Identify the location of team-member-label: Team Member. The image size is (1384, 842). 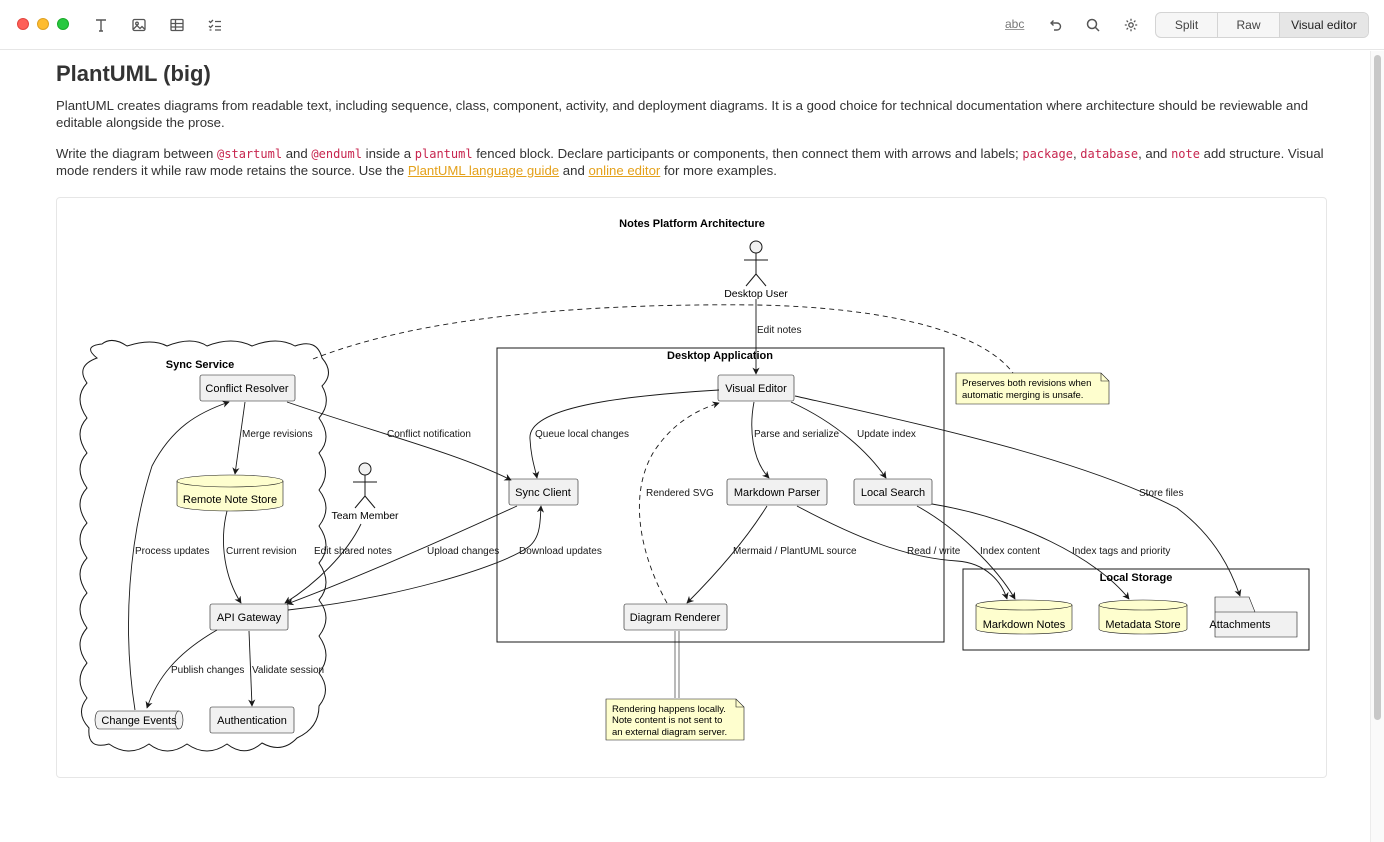
(365, 516).